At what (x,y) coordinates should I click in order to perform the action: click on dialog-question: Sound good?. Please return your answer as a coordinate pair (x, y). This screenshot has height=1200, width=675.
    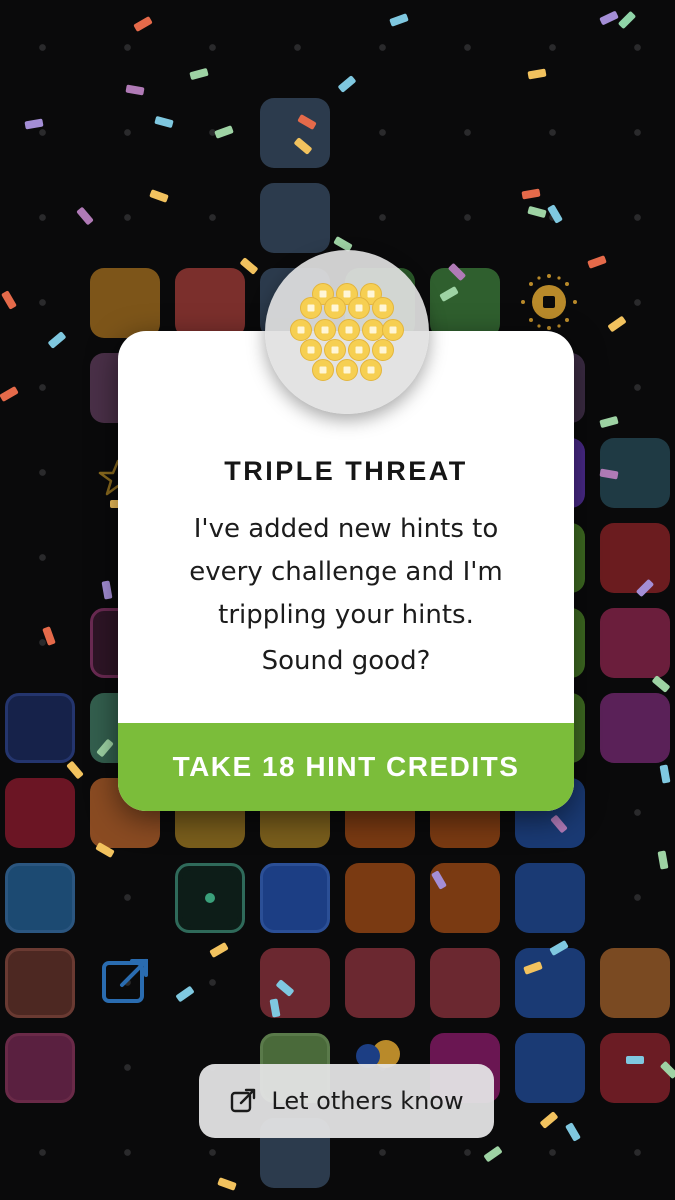
    Looking at the image, I should click on (346, 661).